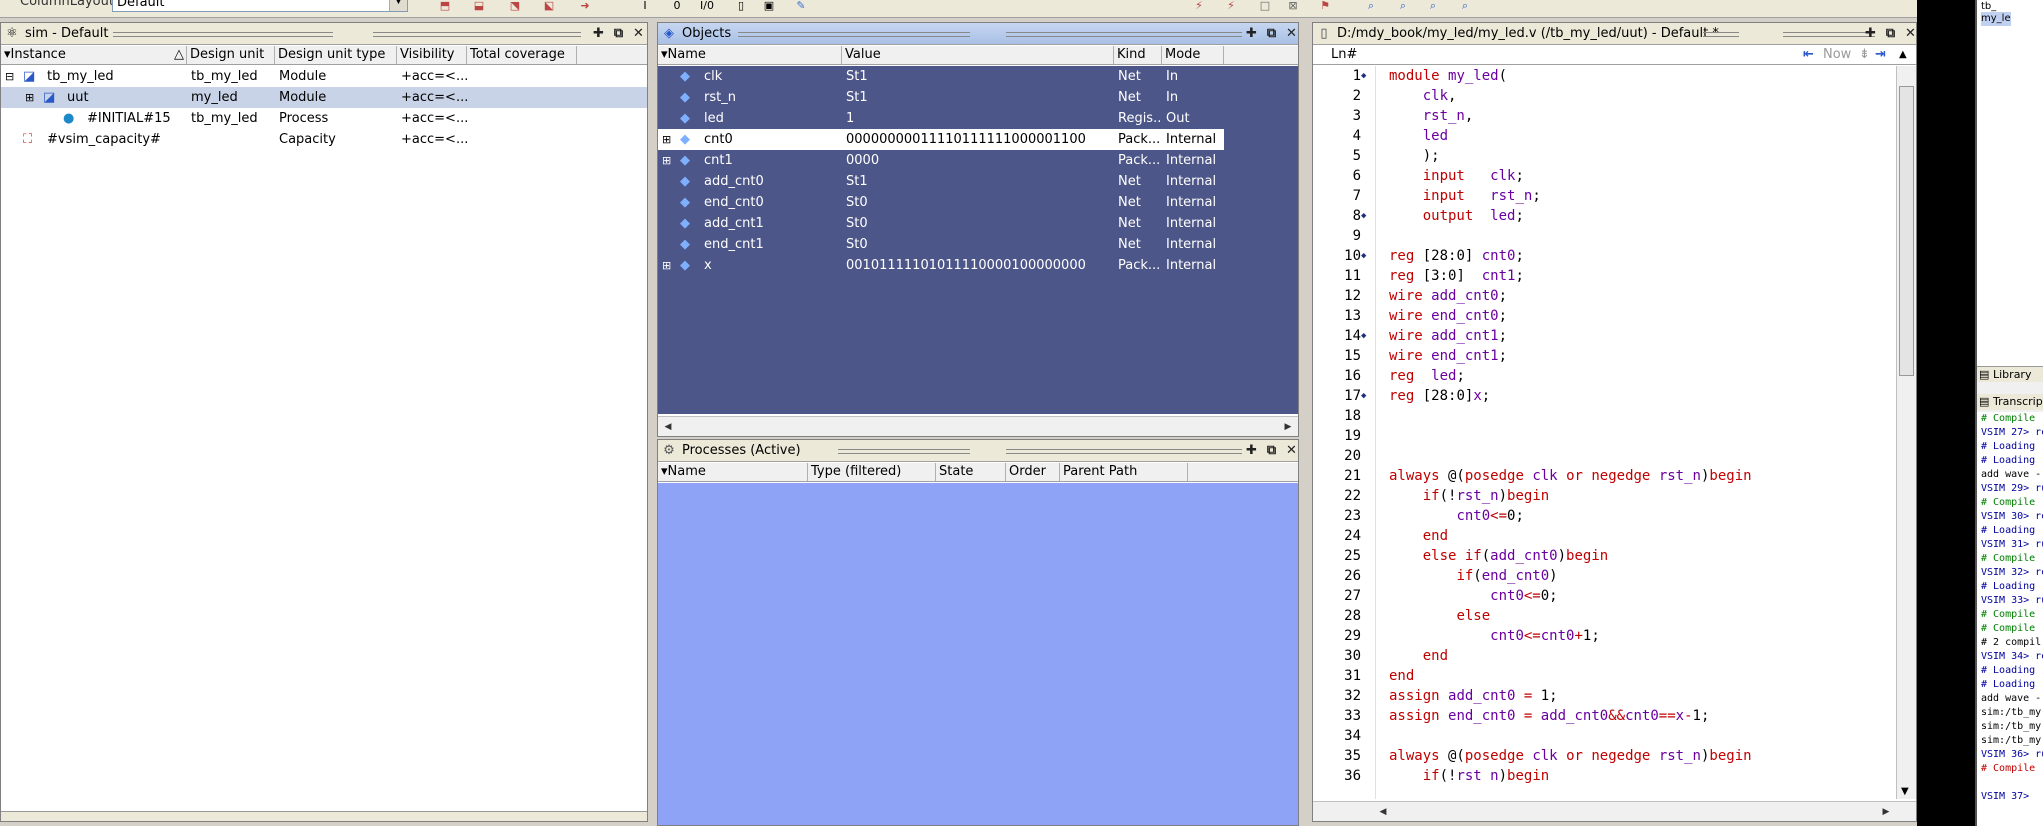  I want to click on stop-icon: □, so click(1265, 7).